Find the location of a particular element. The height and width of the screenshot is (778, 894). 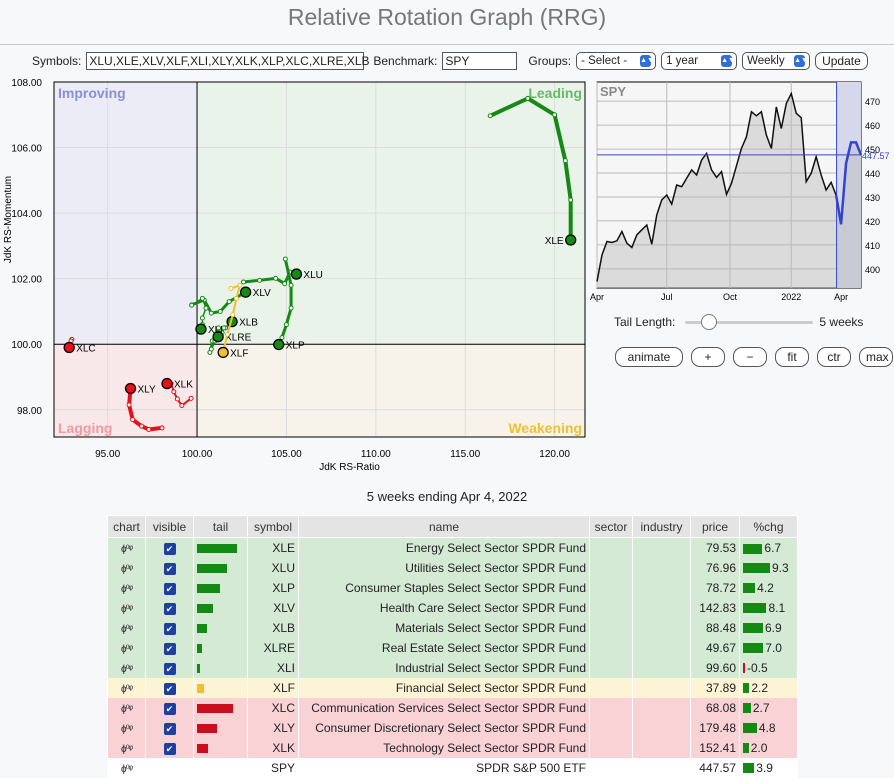

symbol-cell: XLV is located at coordinates (273, 607).